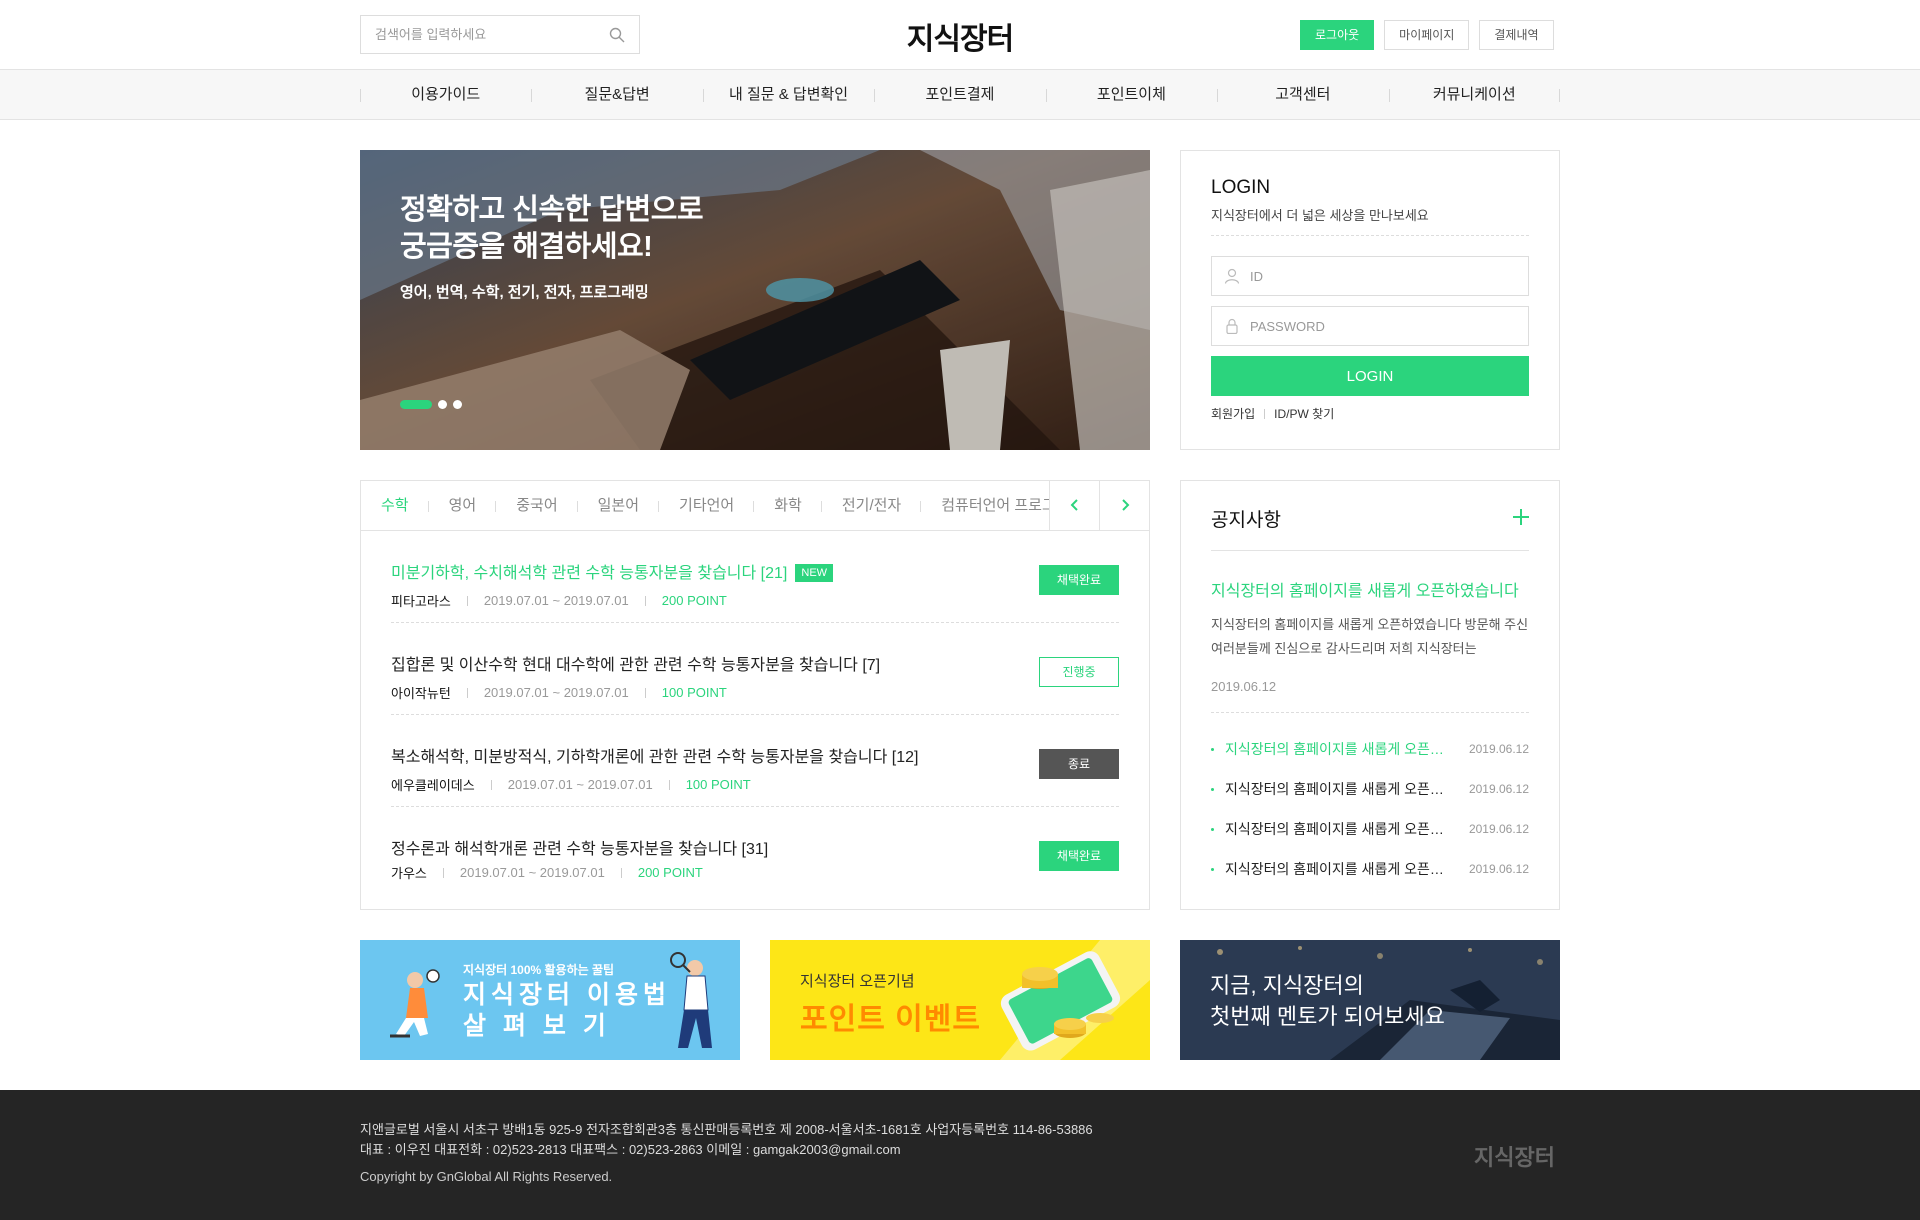 This screenshot has height=1220, width=1920. I want to click on event-promo-banner: 지식장터 오픈기념 포인트 이벤트, so click(960, 1000).